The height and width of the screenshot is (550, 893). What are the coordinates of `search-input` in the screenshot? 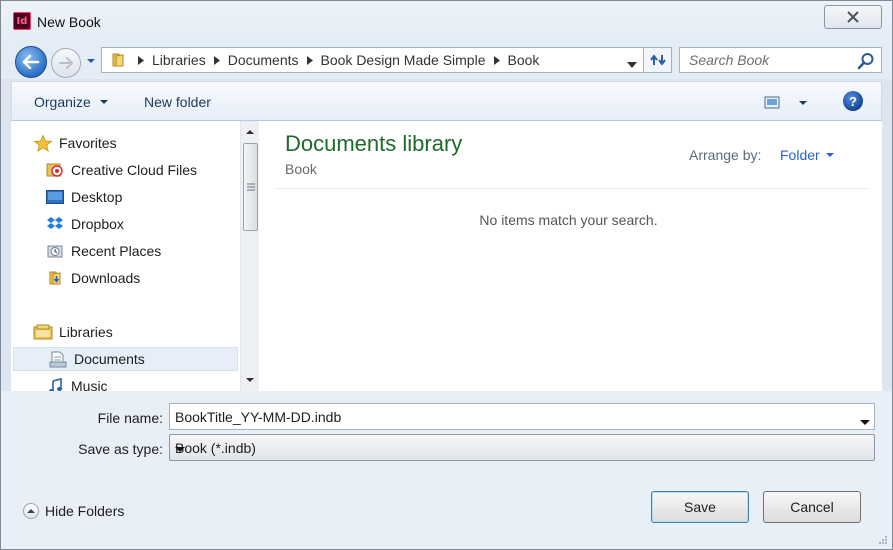 It's located at (765, 60).